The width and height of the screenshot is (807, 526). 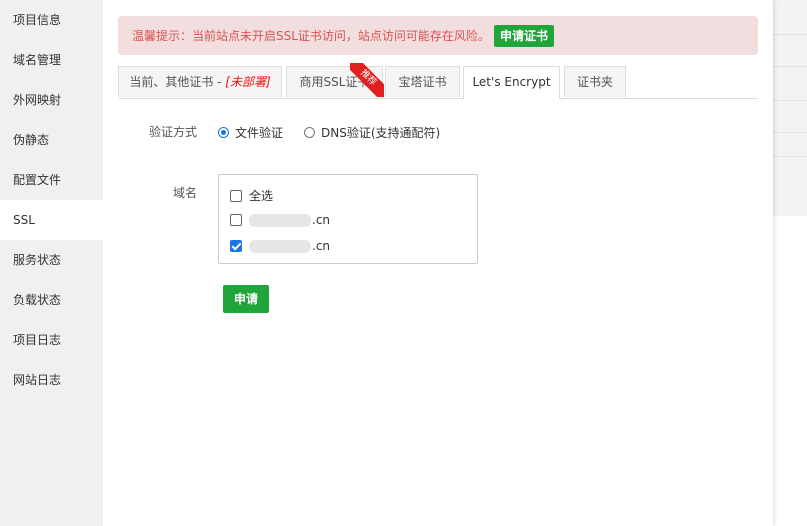 What do you see at coordinates (173, 132) in the screenshot?
I see `verify-method-label: 验证方式` at bounding box center [173, 132].